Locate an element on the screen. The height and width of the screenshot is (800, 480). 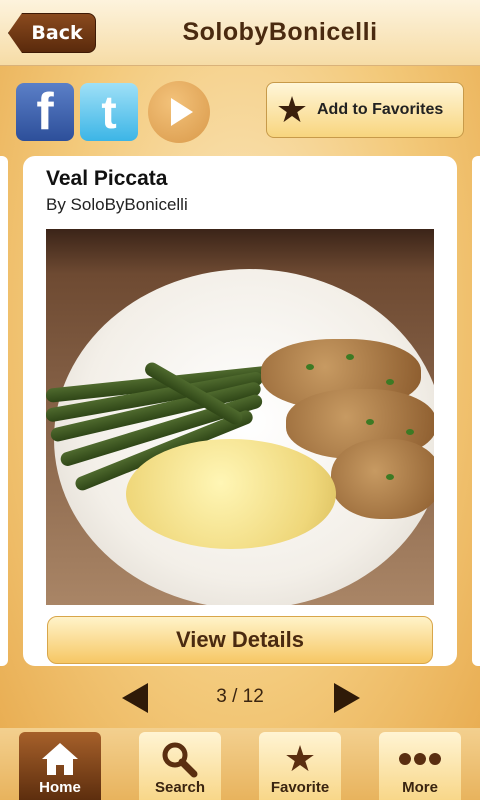
twitter-icon: t is located at coordinates (109, 112).